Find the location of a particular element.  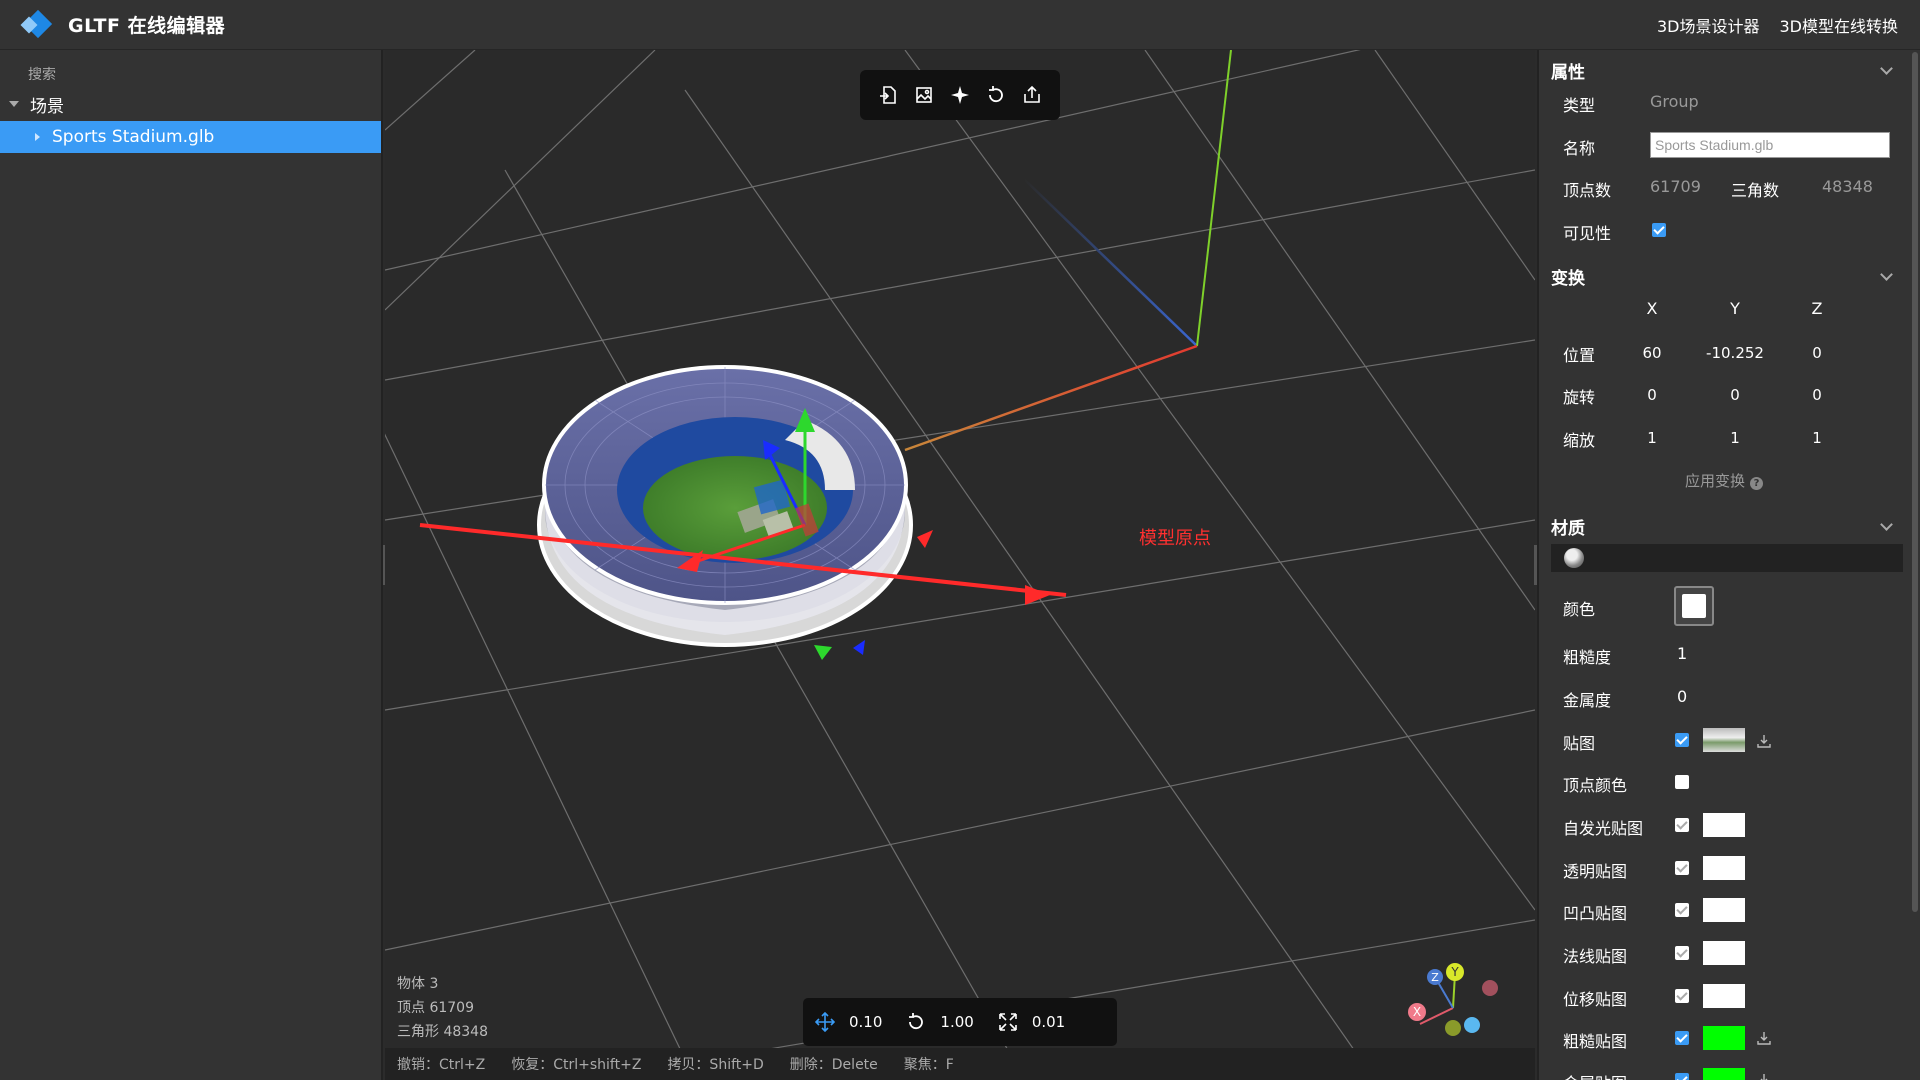

panel-scrollbar is located at coordinates (1915, 482).